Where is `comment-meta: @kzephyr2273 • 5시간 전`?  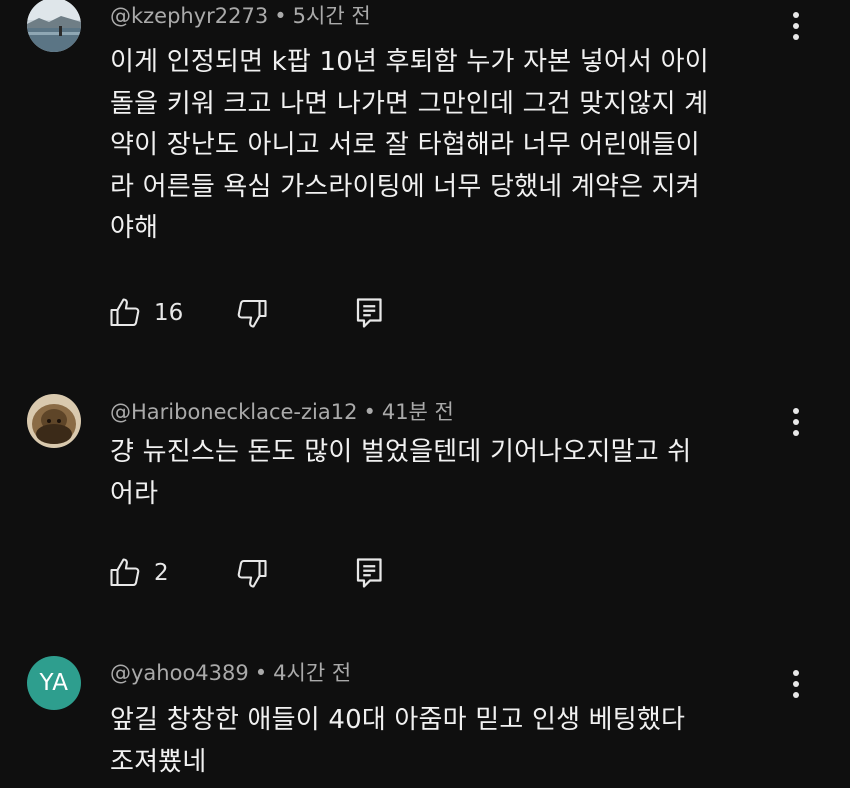 comment-meta: @kzephyr2273 • 5시간 전 is located at coordinates (240, 16).